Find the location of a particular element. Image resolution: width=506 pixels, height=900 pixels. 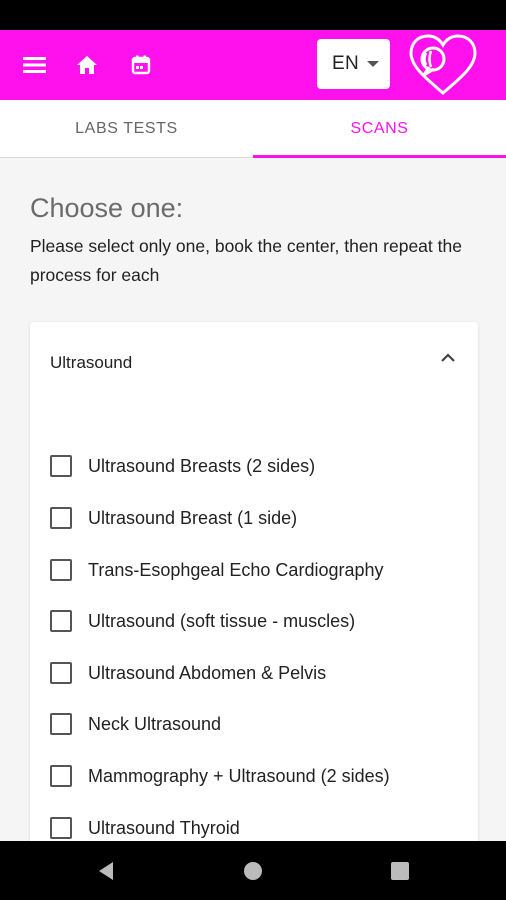

tab-bar: LABS TESTS SCANS is located at coordinates (253, 129).